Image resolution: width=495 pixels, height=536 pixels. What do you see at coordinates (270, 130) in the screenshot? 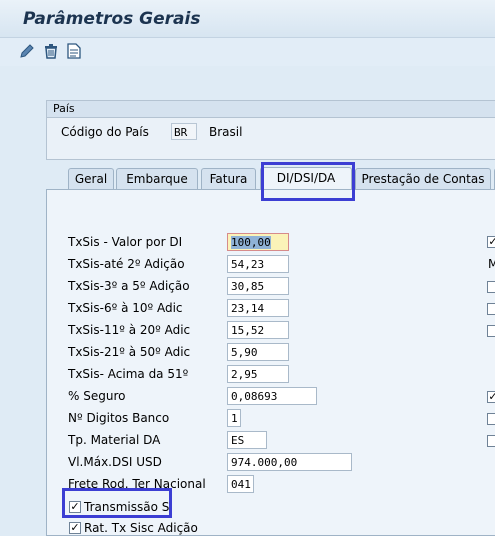
I see `pais-group: País Código do País BR Brasil` at bounding box center [270, 130].